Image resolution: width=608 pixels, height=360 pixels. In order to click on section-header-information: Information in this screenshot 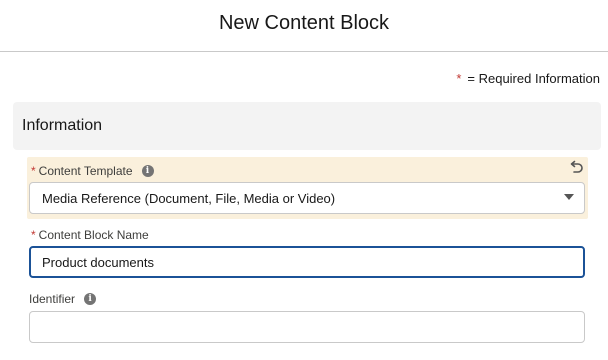, I will do `click(307, 126)`.